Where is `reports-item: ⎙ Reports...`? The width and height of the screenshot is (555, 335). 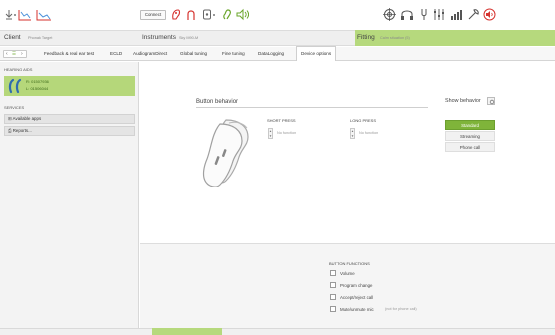 reports-item: ⎙ Reports... is located at coordinates (69, 131).